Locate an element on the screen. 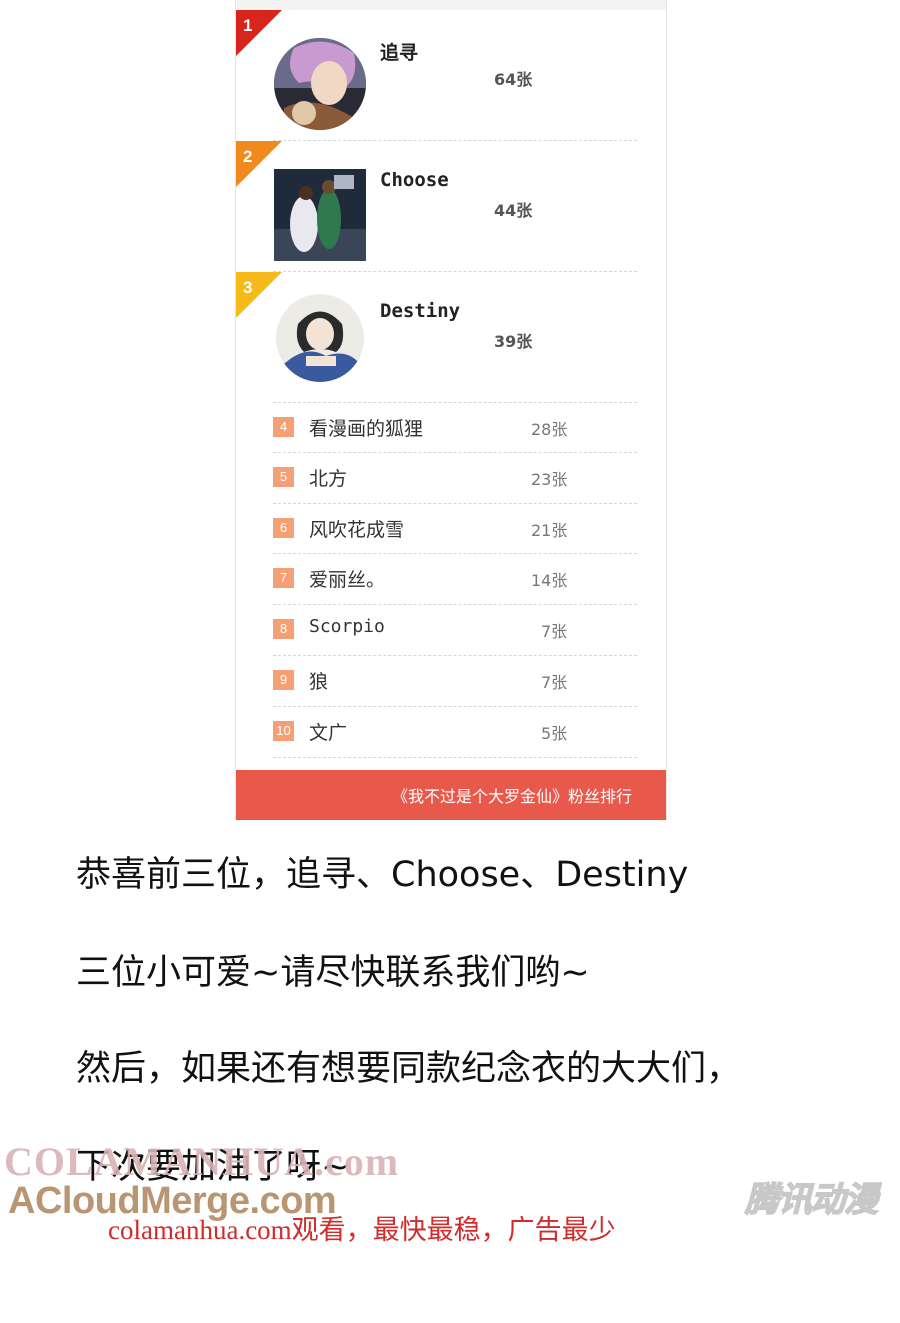 The image size is (900, 1323). tencent-comic-logo: 腾讯动漫 is located at coordinates (811, 1200).